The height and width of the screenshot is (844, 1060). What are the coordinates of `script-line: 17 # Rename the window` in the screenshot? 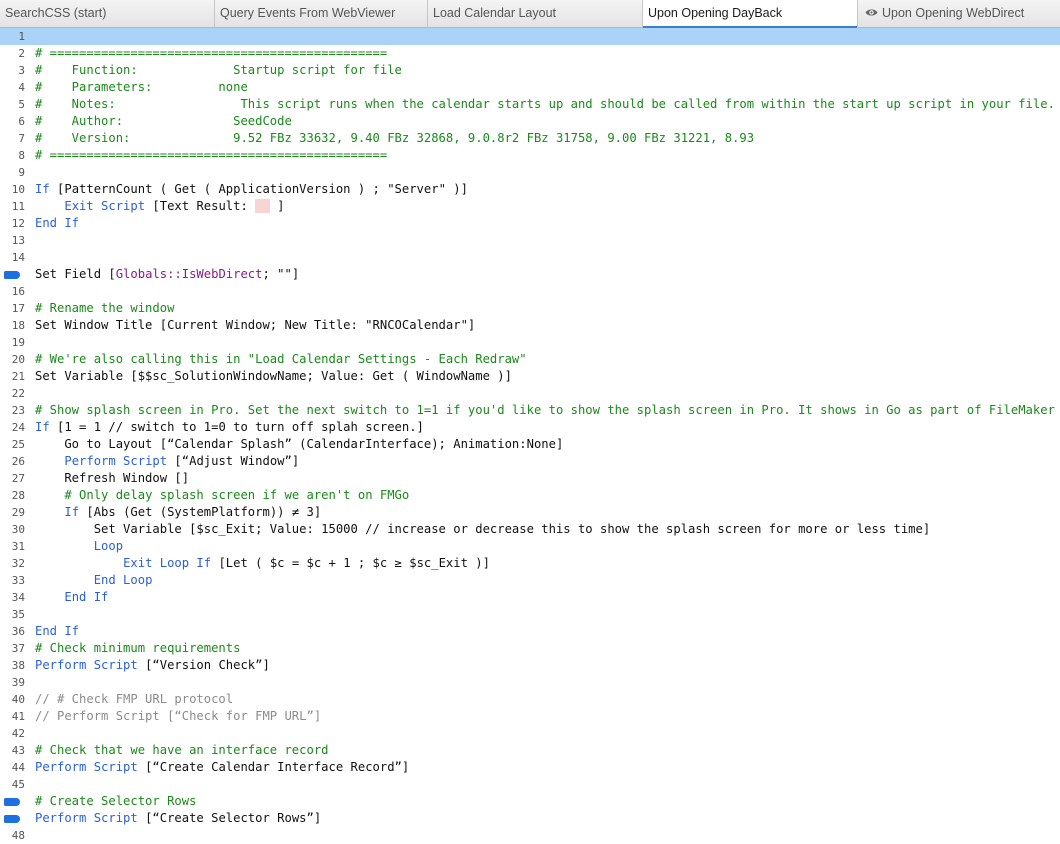 It's located at (530, 308).